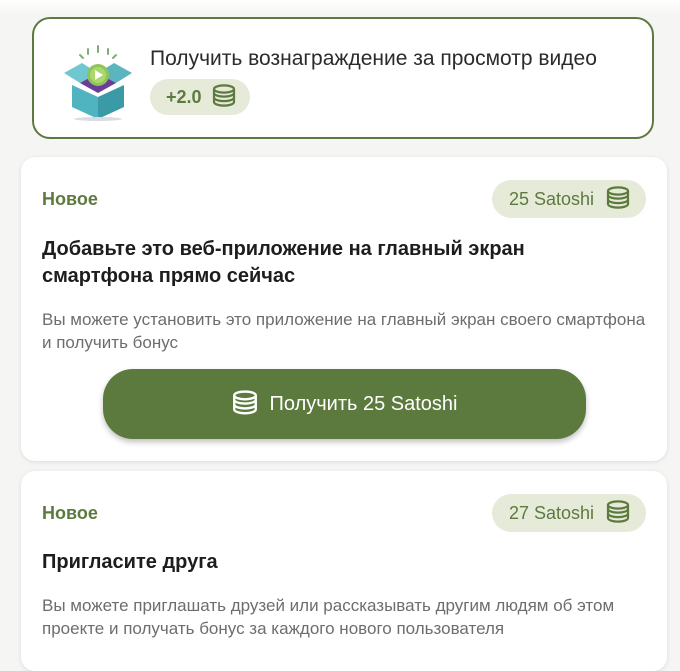 The height and width of the screenshot is (671, 680). I want to click on task-reward-badge: 27 Satoshi, so click(568, 513).